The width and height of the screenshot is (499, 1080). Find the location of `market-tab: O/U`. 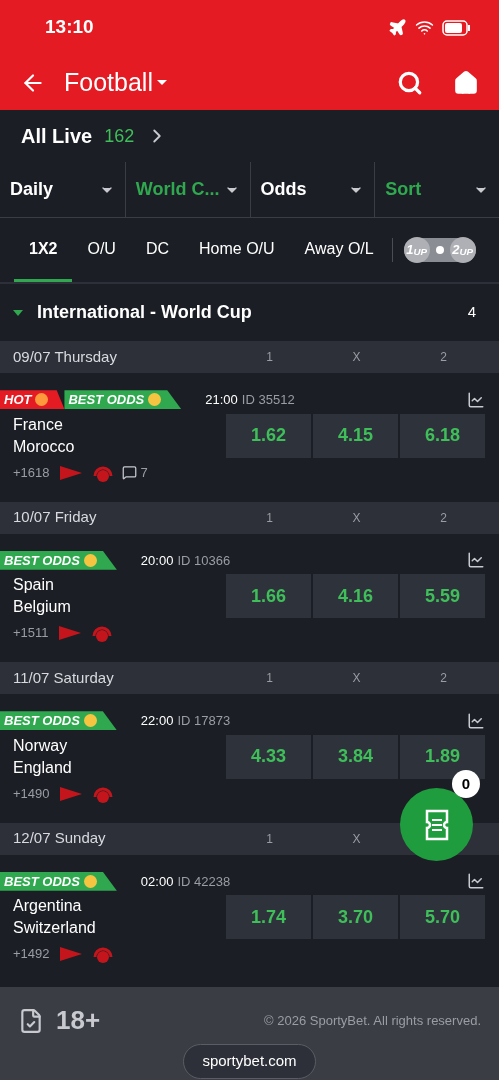

market-tab: O/U is located at coordinates (101, 250).